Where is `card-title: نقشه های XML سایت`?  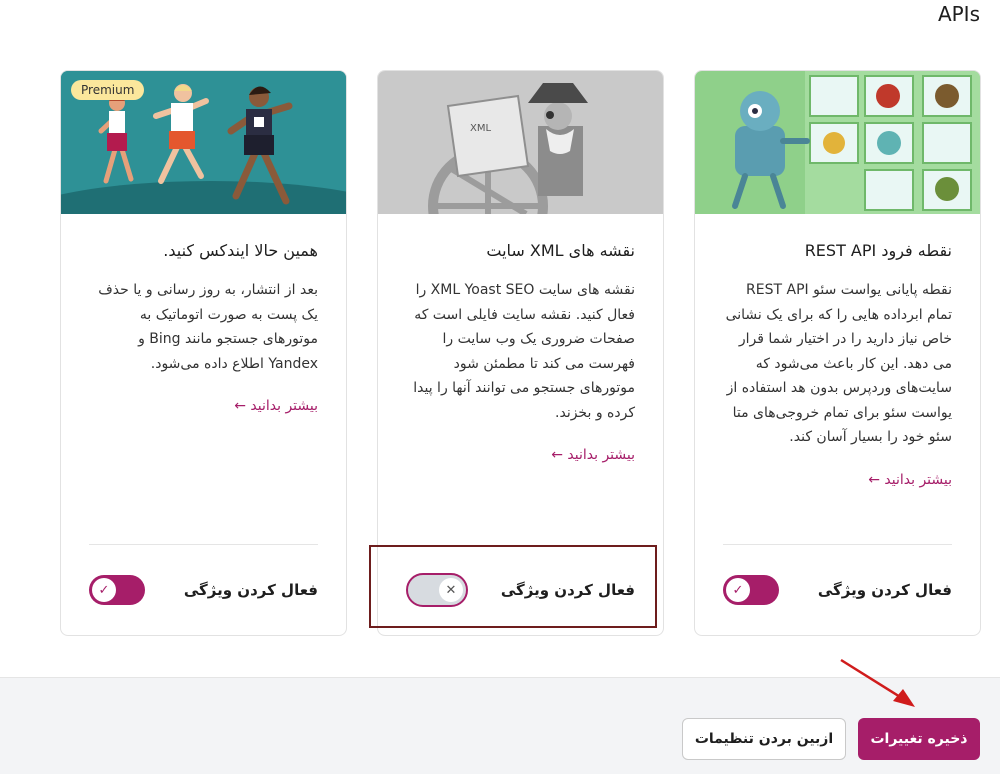 card-title: نقشه های XML سایت is located at coordinates (560, 250).